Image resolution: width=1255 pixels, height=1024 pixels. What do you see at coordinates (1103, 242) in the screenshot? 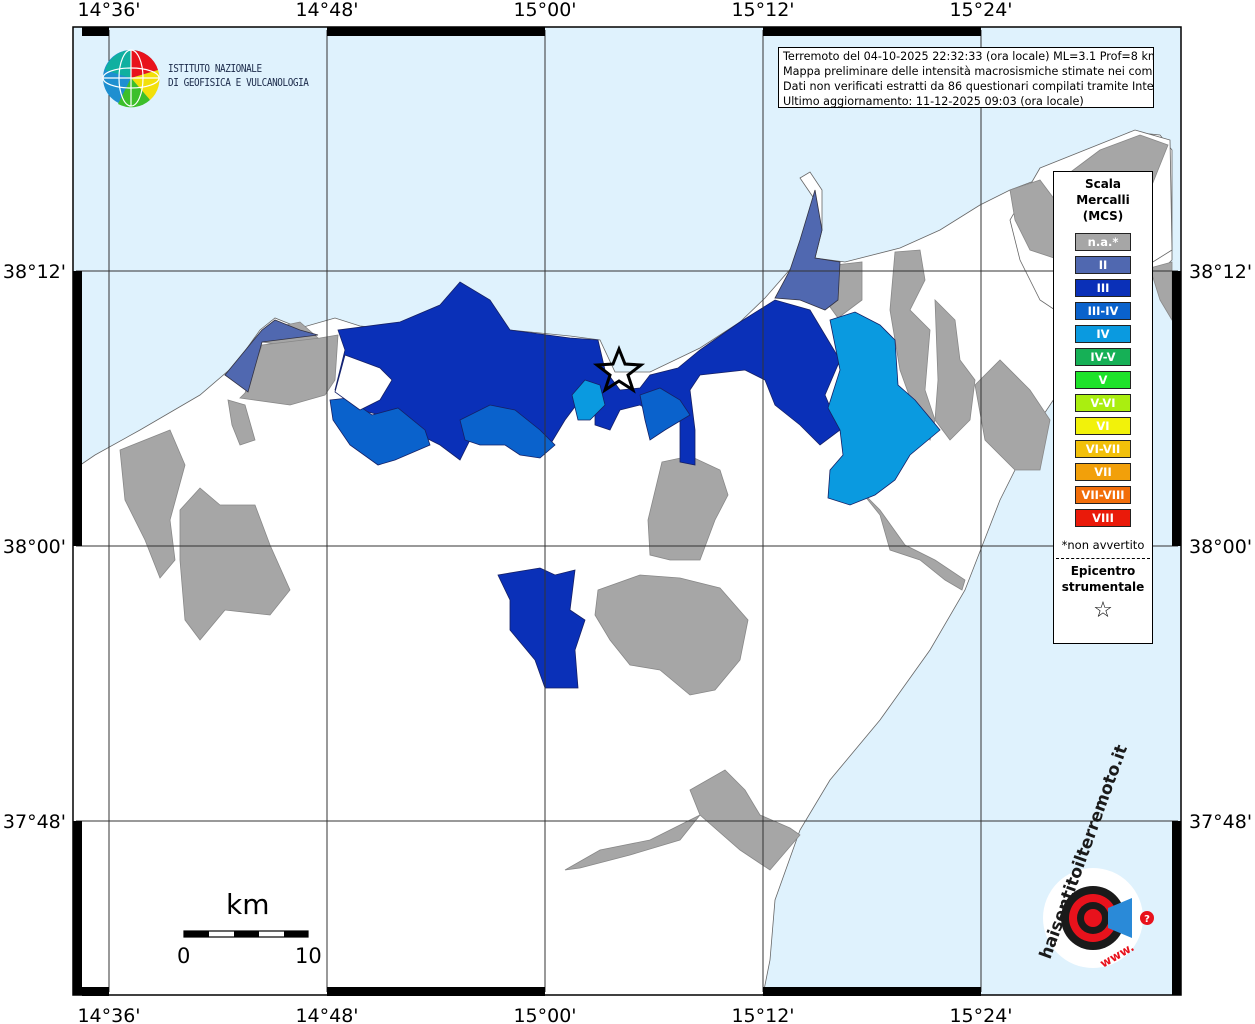
I see `legend-item: n.a.*` at bounding box center [1103, 242].